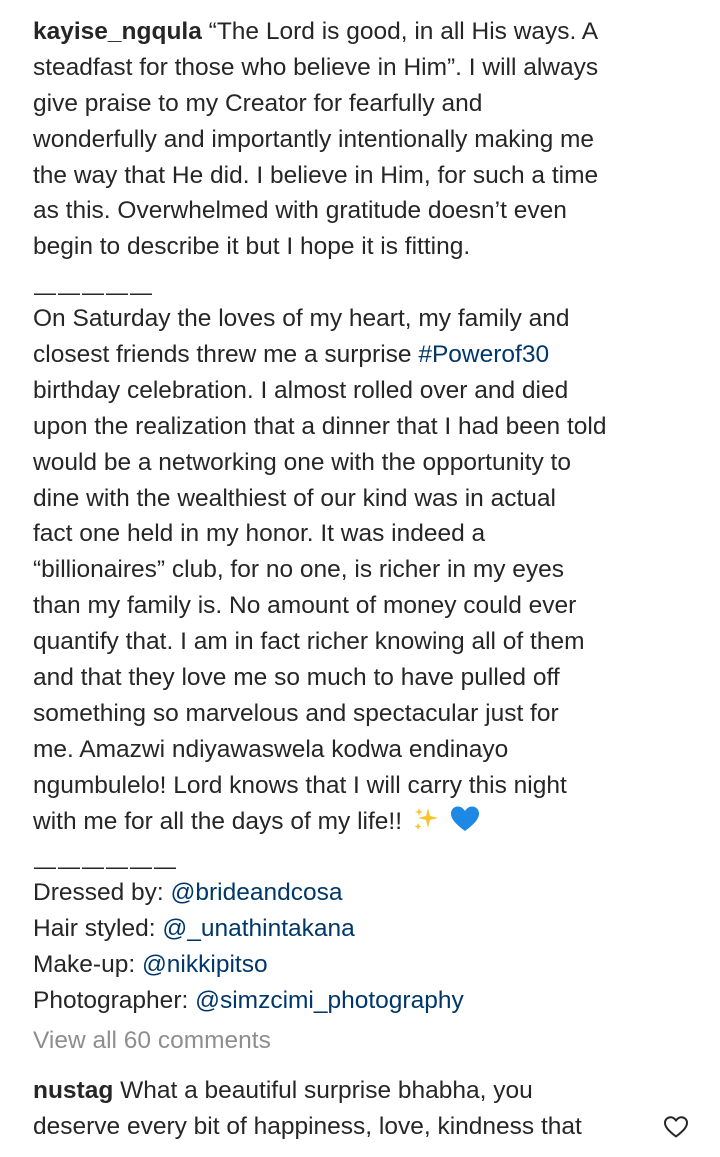 The image size is (720, 1157). I want to click on credit-label: Hair styled:, so click(98, 929).